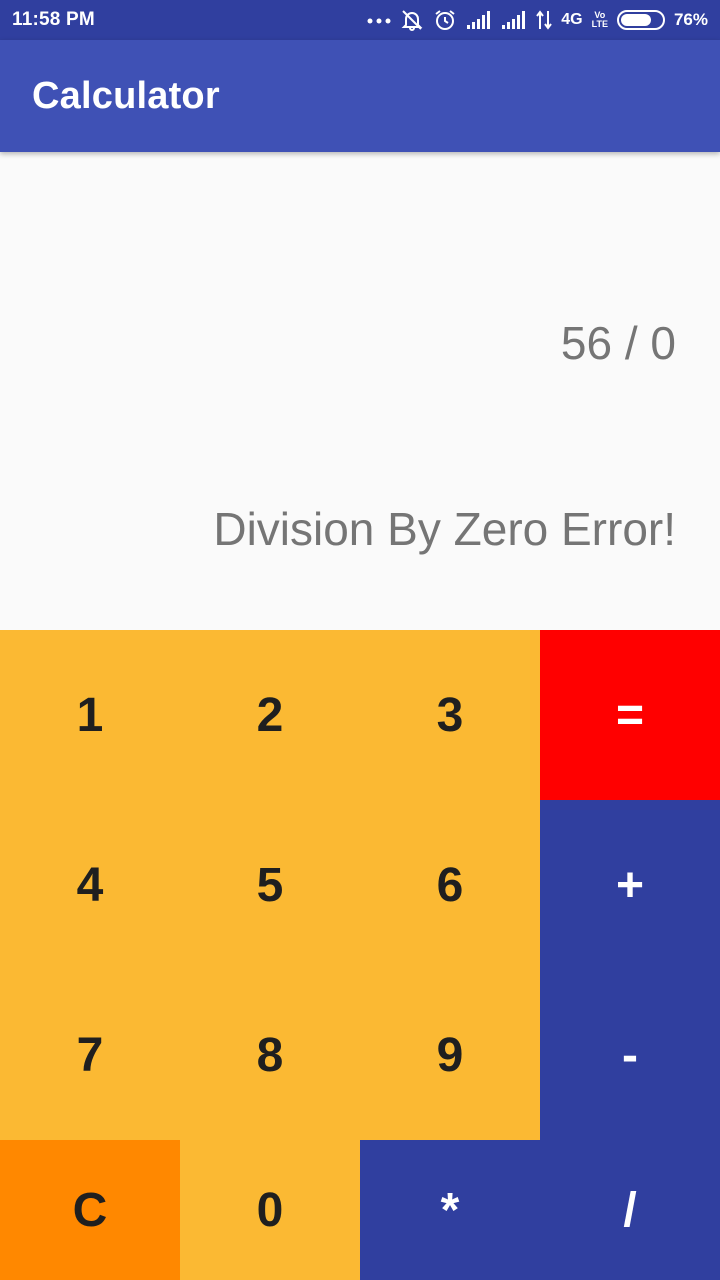 This screenshot has width=720, height=1280. What do you see at coordinates (90, 1055) in the screenshot?
I see `key-7: 7` at bounding box center [90, 1055].